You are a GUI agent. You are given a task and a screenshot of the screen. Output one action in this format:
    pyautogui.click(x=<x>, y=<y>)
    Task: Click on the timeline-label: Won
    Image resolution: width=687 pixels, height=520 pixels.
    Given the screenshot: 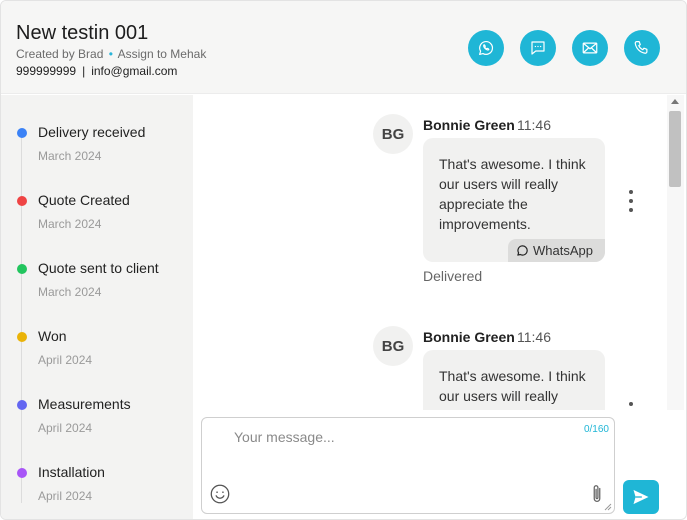 What is the action you would take?
    pyautogui.click(x=52, y=336)
    